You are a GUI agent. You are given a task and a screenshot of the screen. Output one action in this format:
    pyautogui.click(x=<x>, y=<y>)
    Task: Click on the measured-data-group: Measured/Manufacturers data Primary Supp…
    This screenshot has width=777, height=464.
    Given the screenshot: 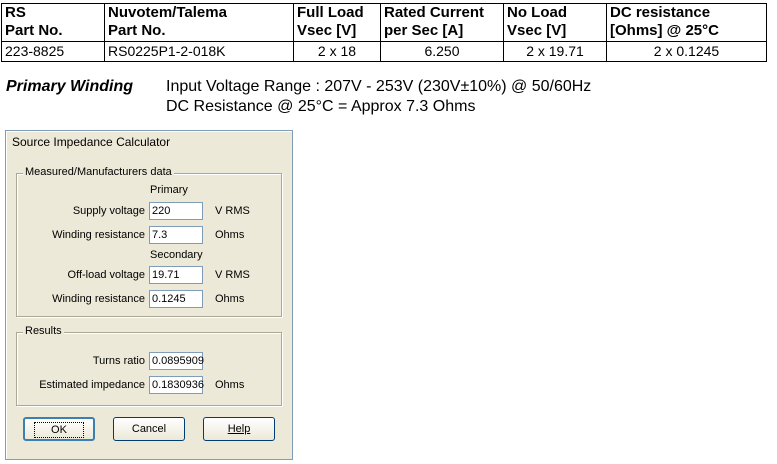 What is the action you would take?
    pyautogui.click(x=149, y=241)
    